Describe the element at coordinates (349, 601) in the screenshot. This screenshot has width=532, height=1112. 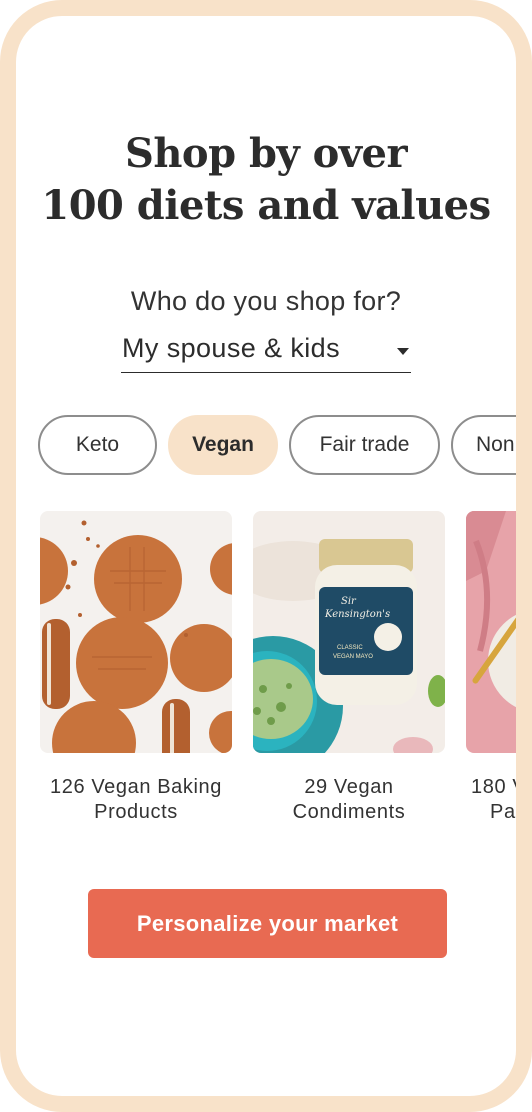
I see `jar-brand-line-1: Sir` at that location.